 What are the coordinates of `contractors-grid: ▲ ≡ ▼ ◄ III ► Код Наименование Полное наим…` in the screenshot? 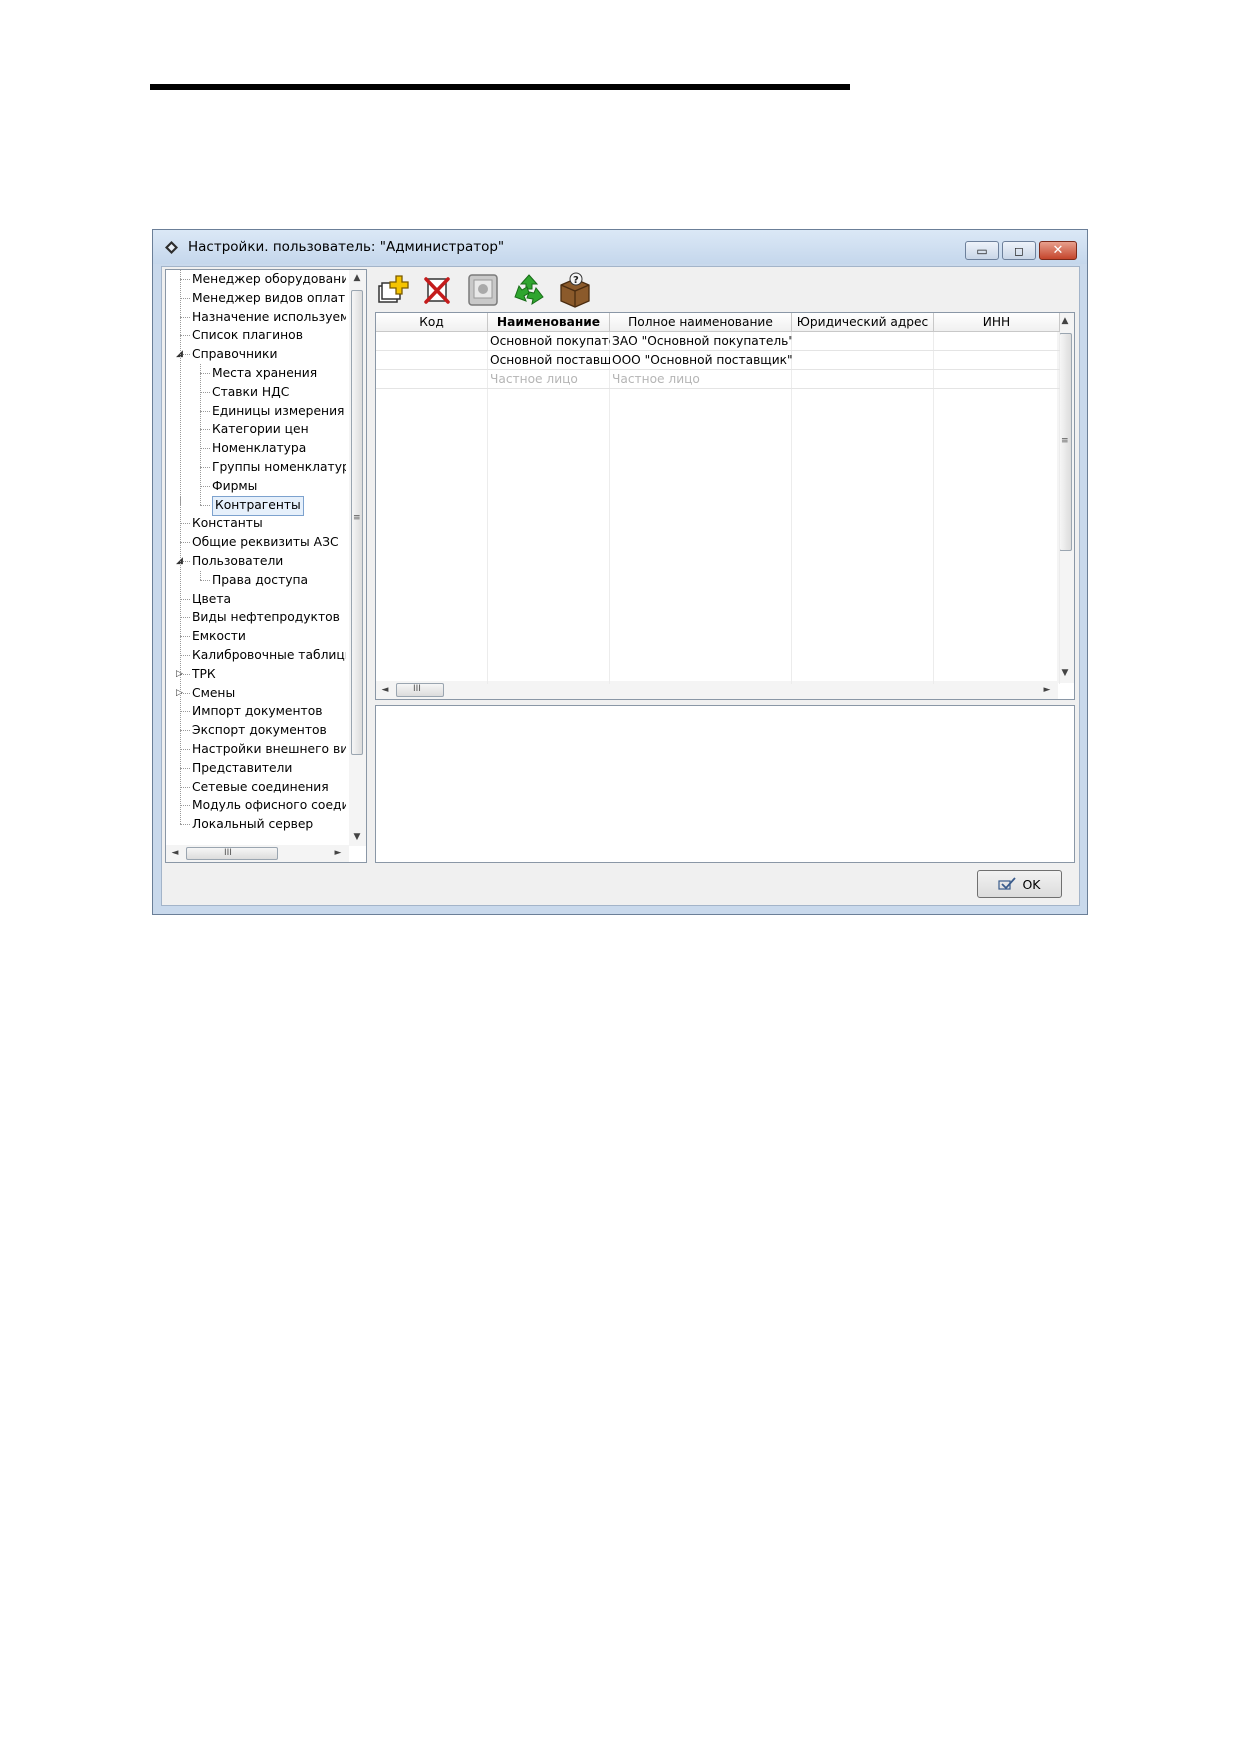 It's located at (725, 506).